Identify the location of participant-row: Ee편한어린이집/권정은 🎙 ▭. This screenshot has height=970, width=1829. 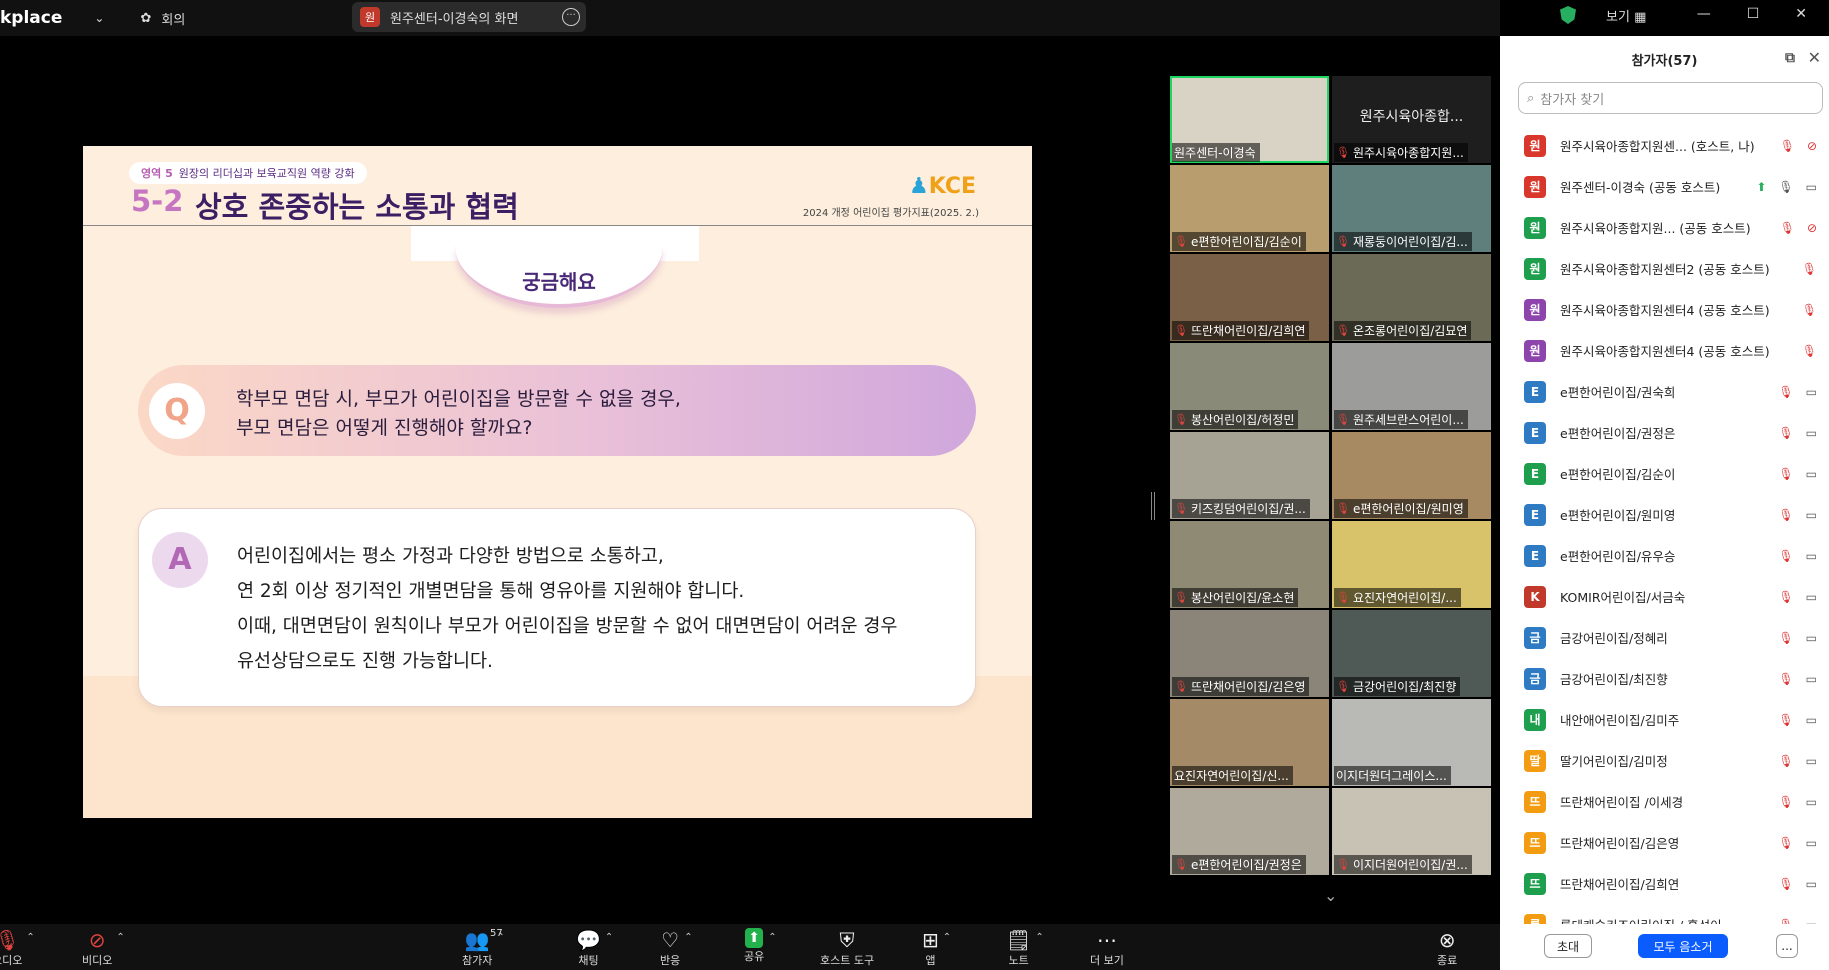
(1664, 432).